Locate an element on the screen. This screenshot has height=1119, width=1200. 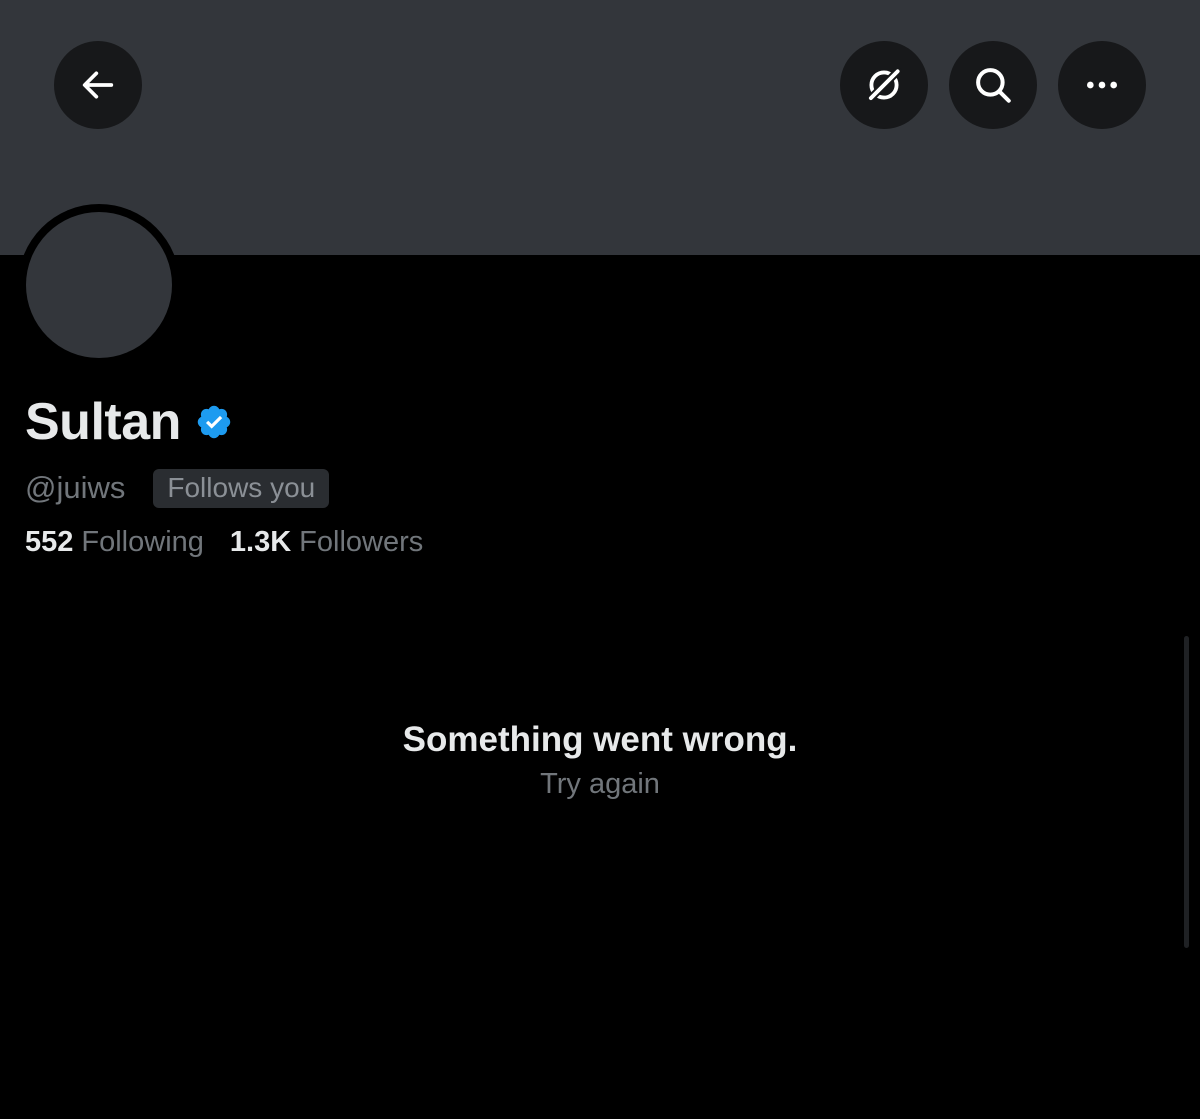
followers-label: Followers is located at coordinates (361, 541).